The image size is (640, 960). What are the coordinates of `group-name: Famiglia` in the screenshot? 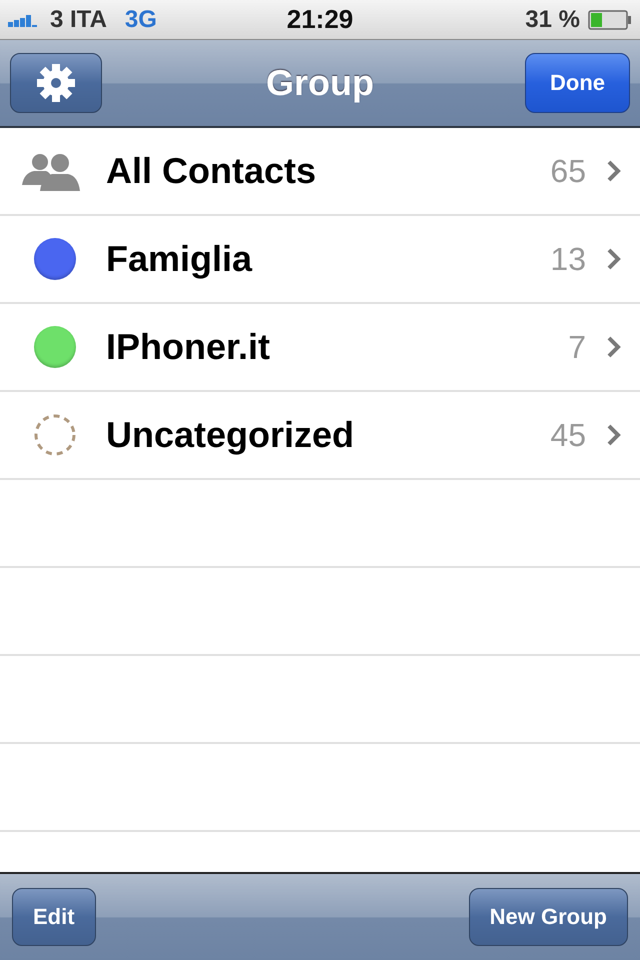 It's located at (180, 259).